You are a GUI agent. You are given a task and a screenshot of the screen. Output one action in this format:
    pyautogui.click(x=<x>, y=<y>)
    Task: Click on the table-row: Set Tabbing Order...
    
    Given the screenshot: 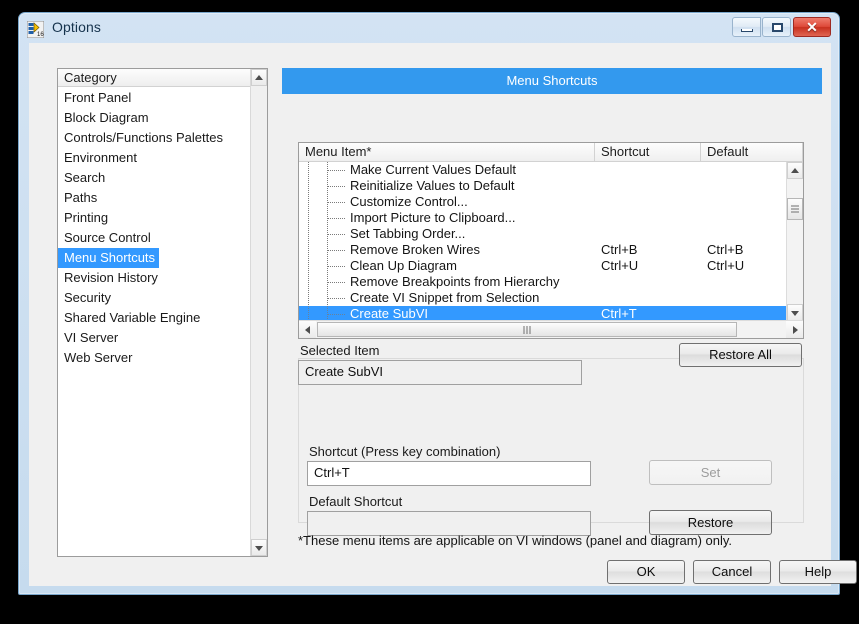 What is the action you would take?
    pyautogui.click(x=551, y=234)
    